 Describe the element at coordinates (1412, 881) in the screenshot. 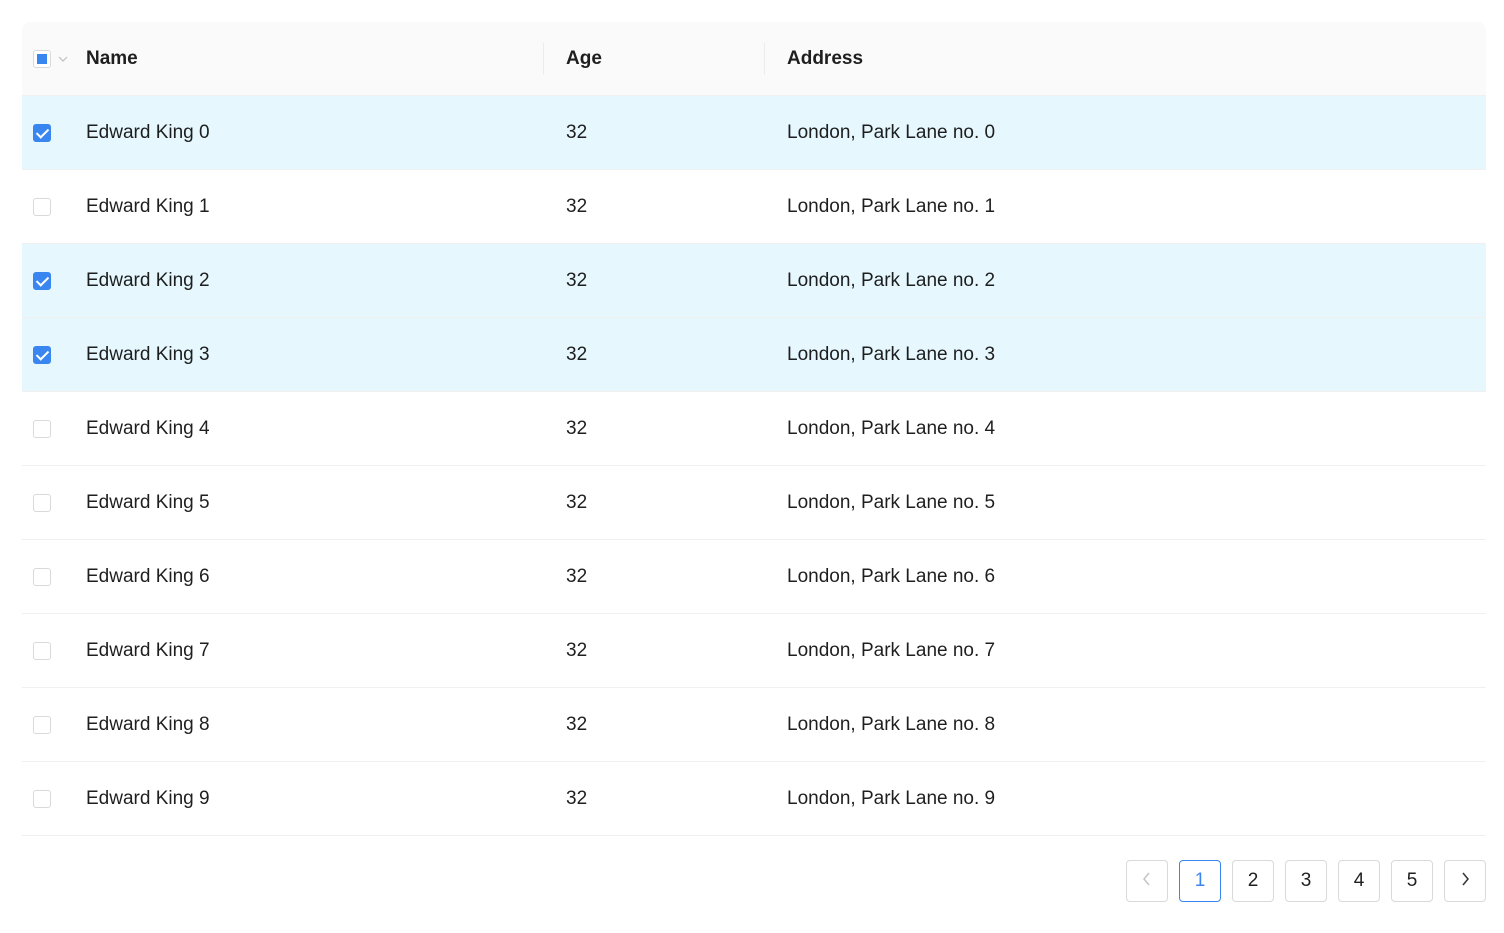

I see `page-5-button: 5` at that location.